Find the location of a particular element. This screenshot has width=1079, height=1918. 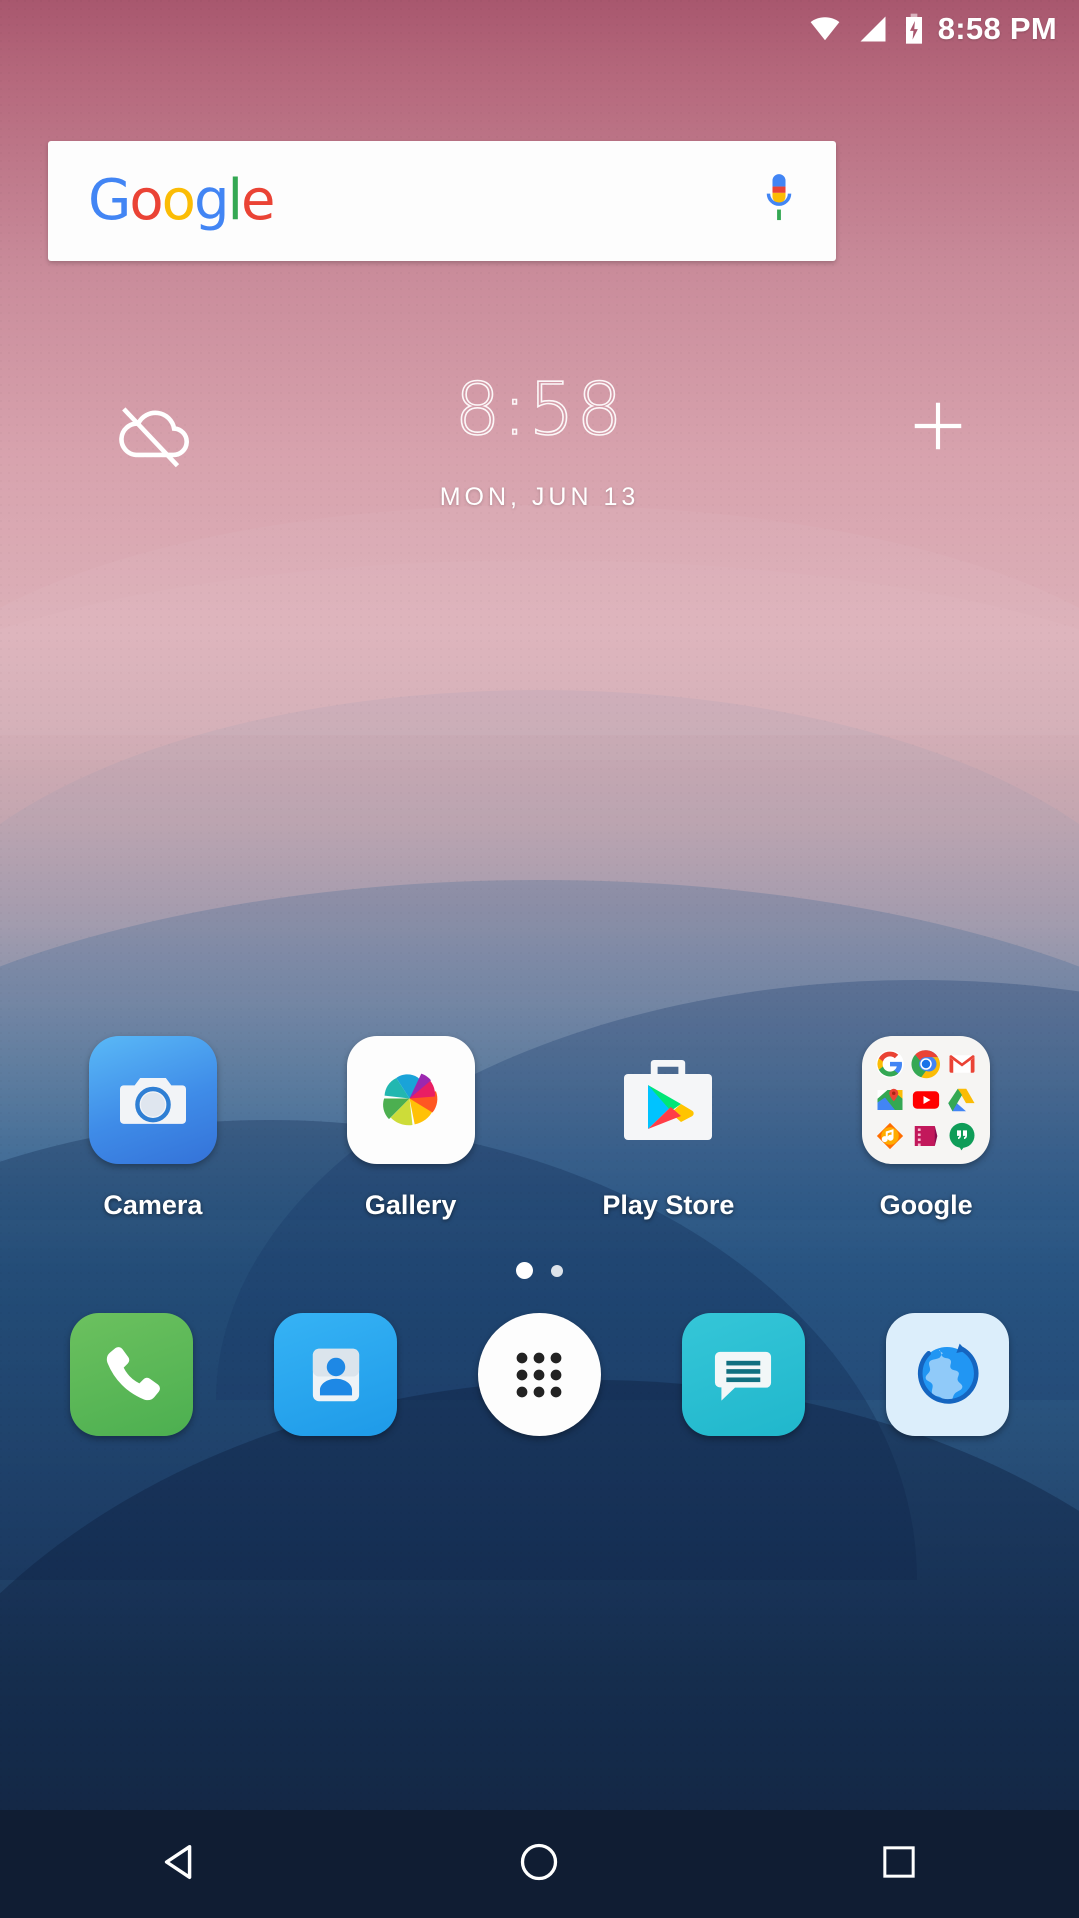

dock-item-app-drawer is located at coordinates (539, 1374).